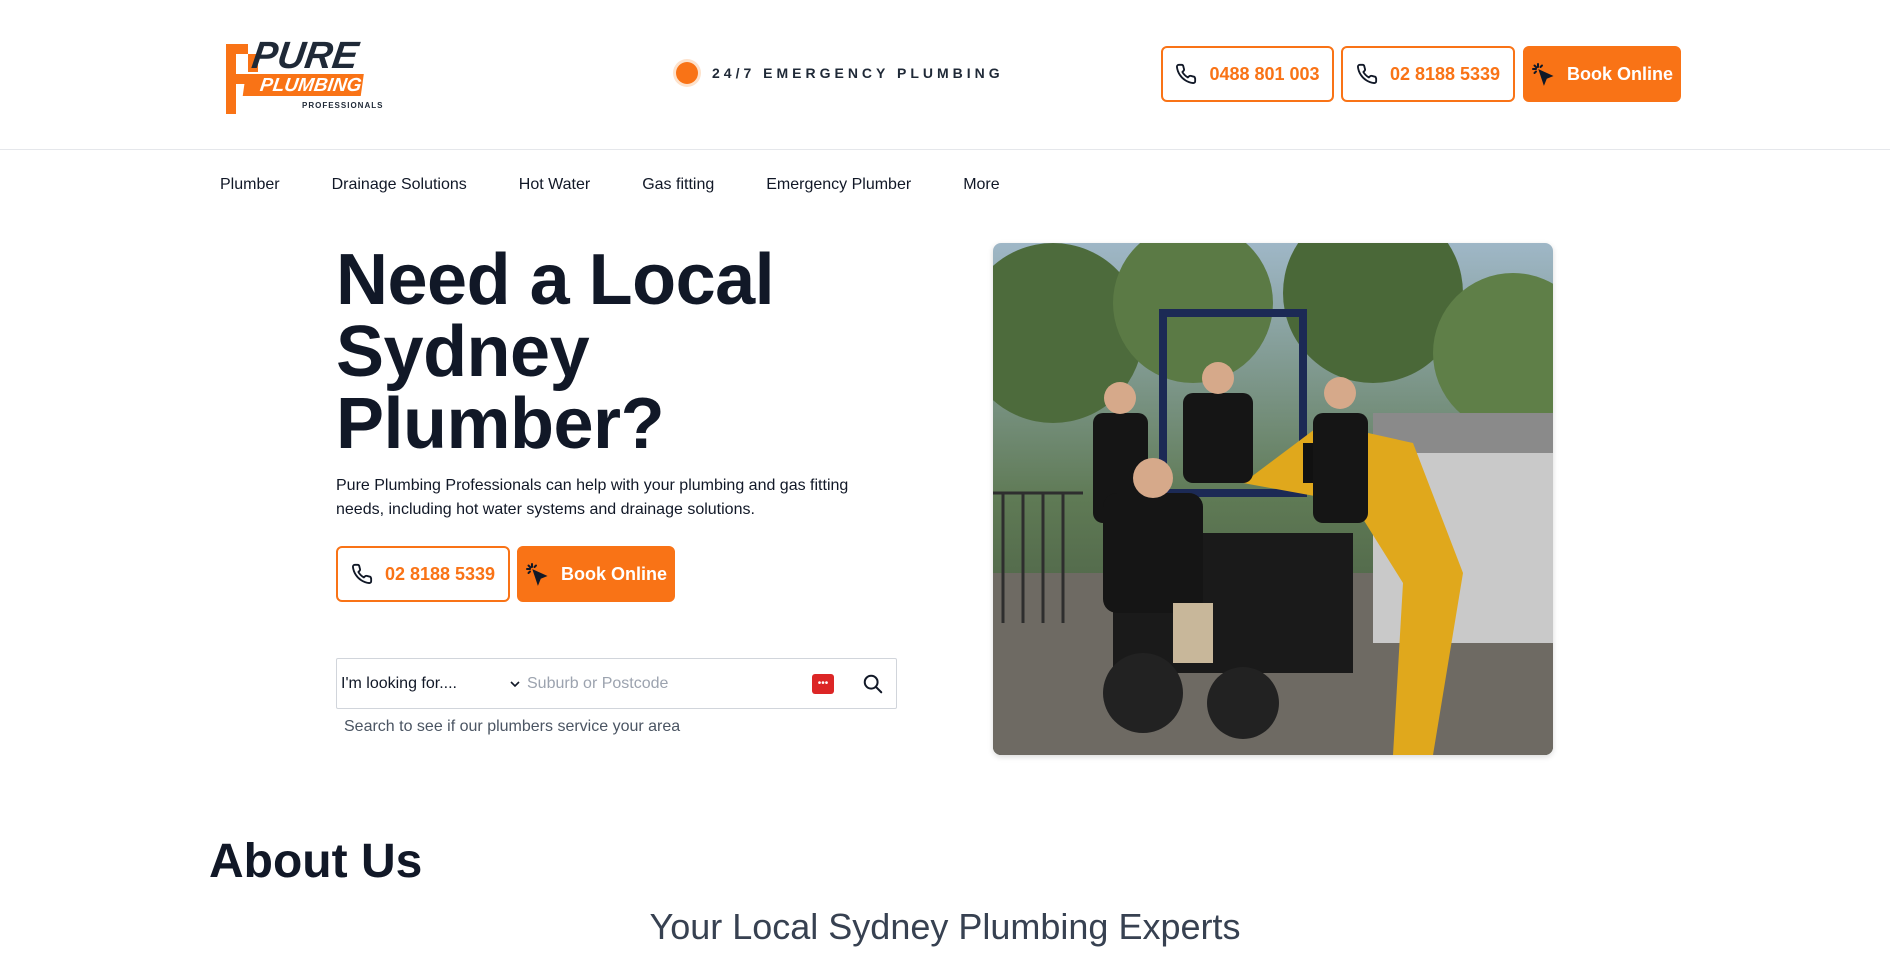 The height and width of the screenshot is (954, 1890). I want to click on nav-item-plumber: Plumber, so click(250, 185).